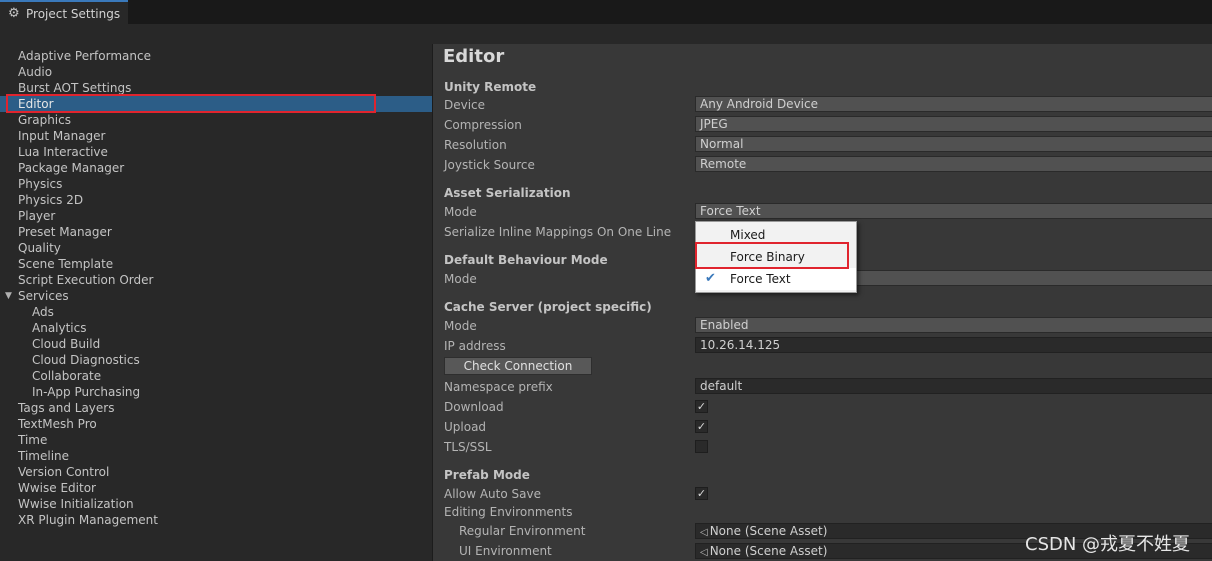 The height and width of the screenshot is (561, 1212). What do you see at coordinates (216, 424) in the screenshot?
I see `sidebar-item: TextMesh Pro` at bounding box center [216, 424].